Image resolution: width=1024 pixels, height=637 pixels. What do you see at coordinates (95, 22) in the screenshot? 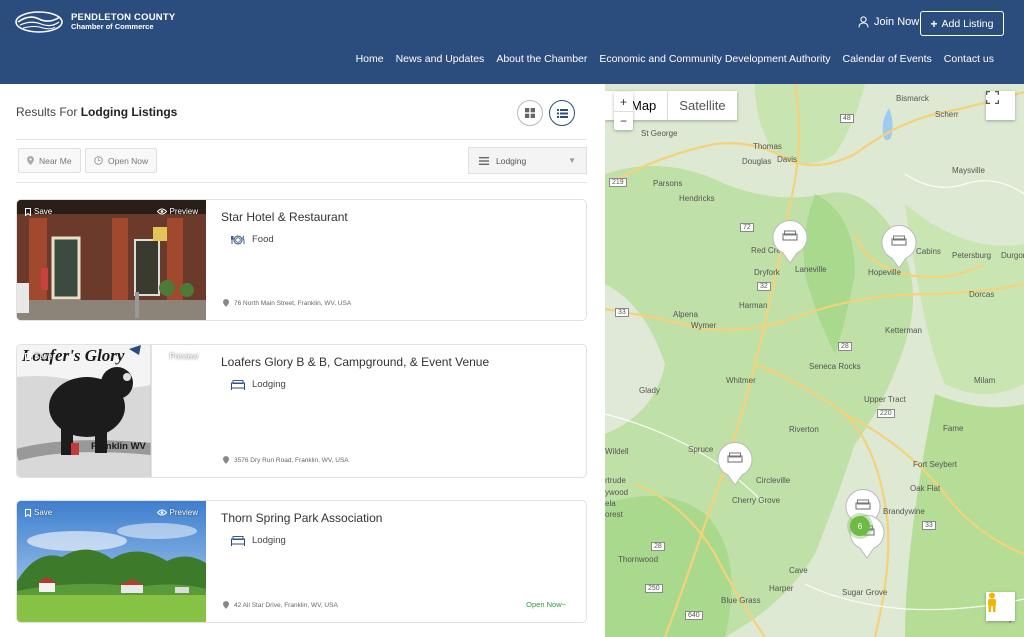
I see `site-logo: PENDLETON COUNTY Chamber of Commerce` at bounding box center [95, 22].